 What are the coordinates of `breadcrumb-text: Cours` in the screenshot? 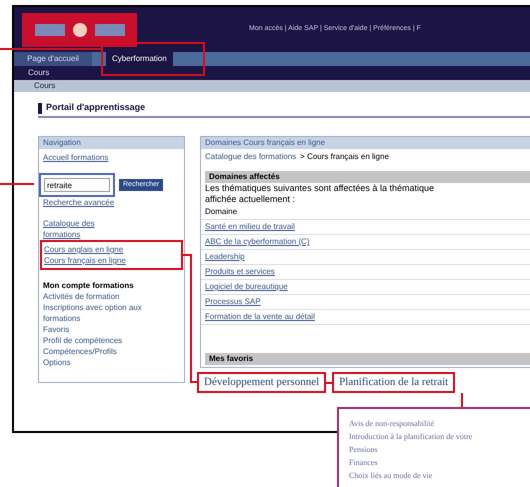 It's located at (45, 86).